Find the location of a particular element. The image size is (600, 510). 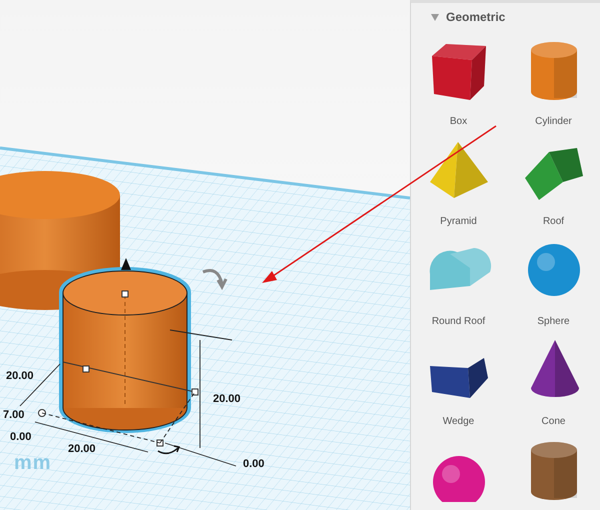

shape-label: Wedge is located at coordinates (458, 421).